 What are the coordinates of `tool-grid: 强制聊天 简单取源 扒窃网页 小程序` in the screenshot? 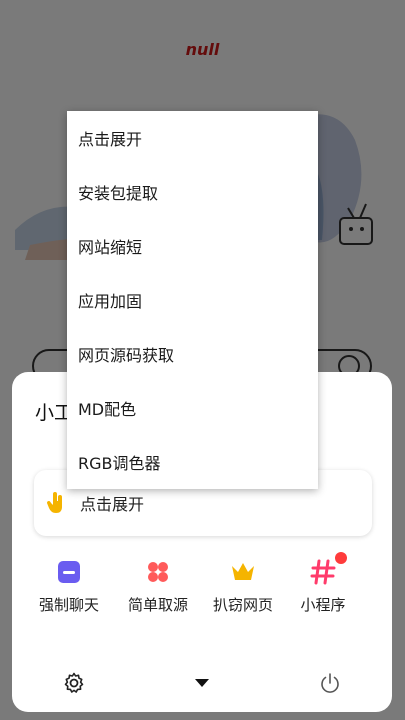 It's located at (202, 590).